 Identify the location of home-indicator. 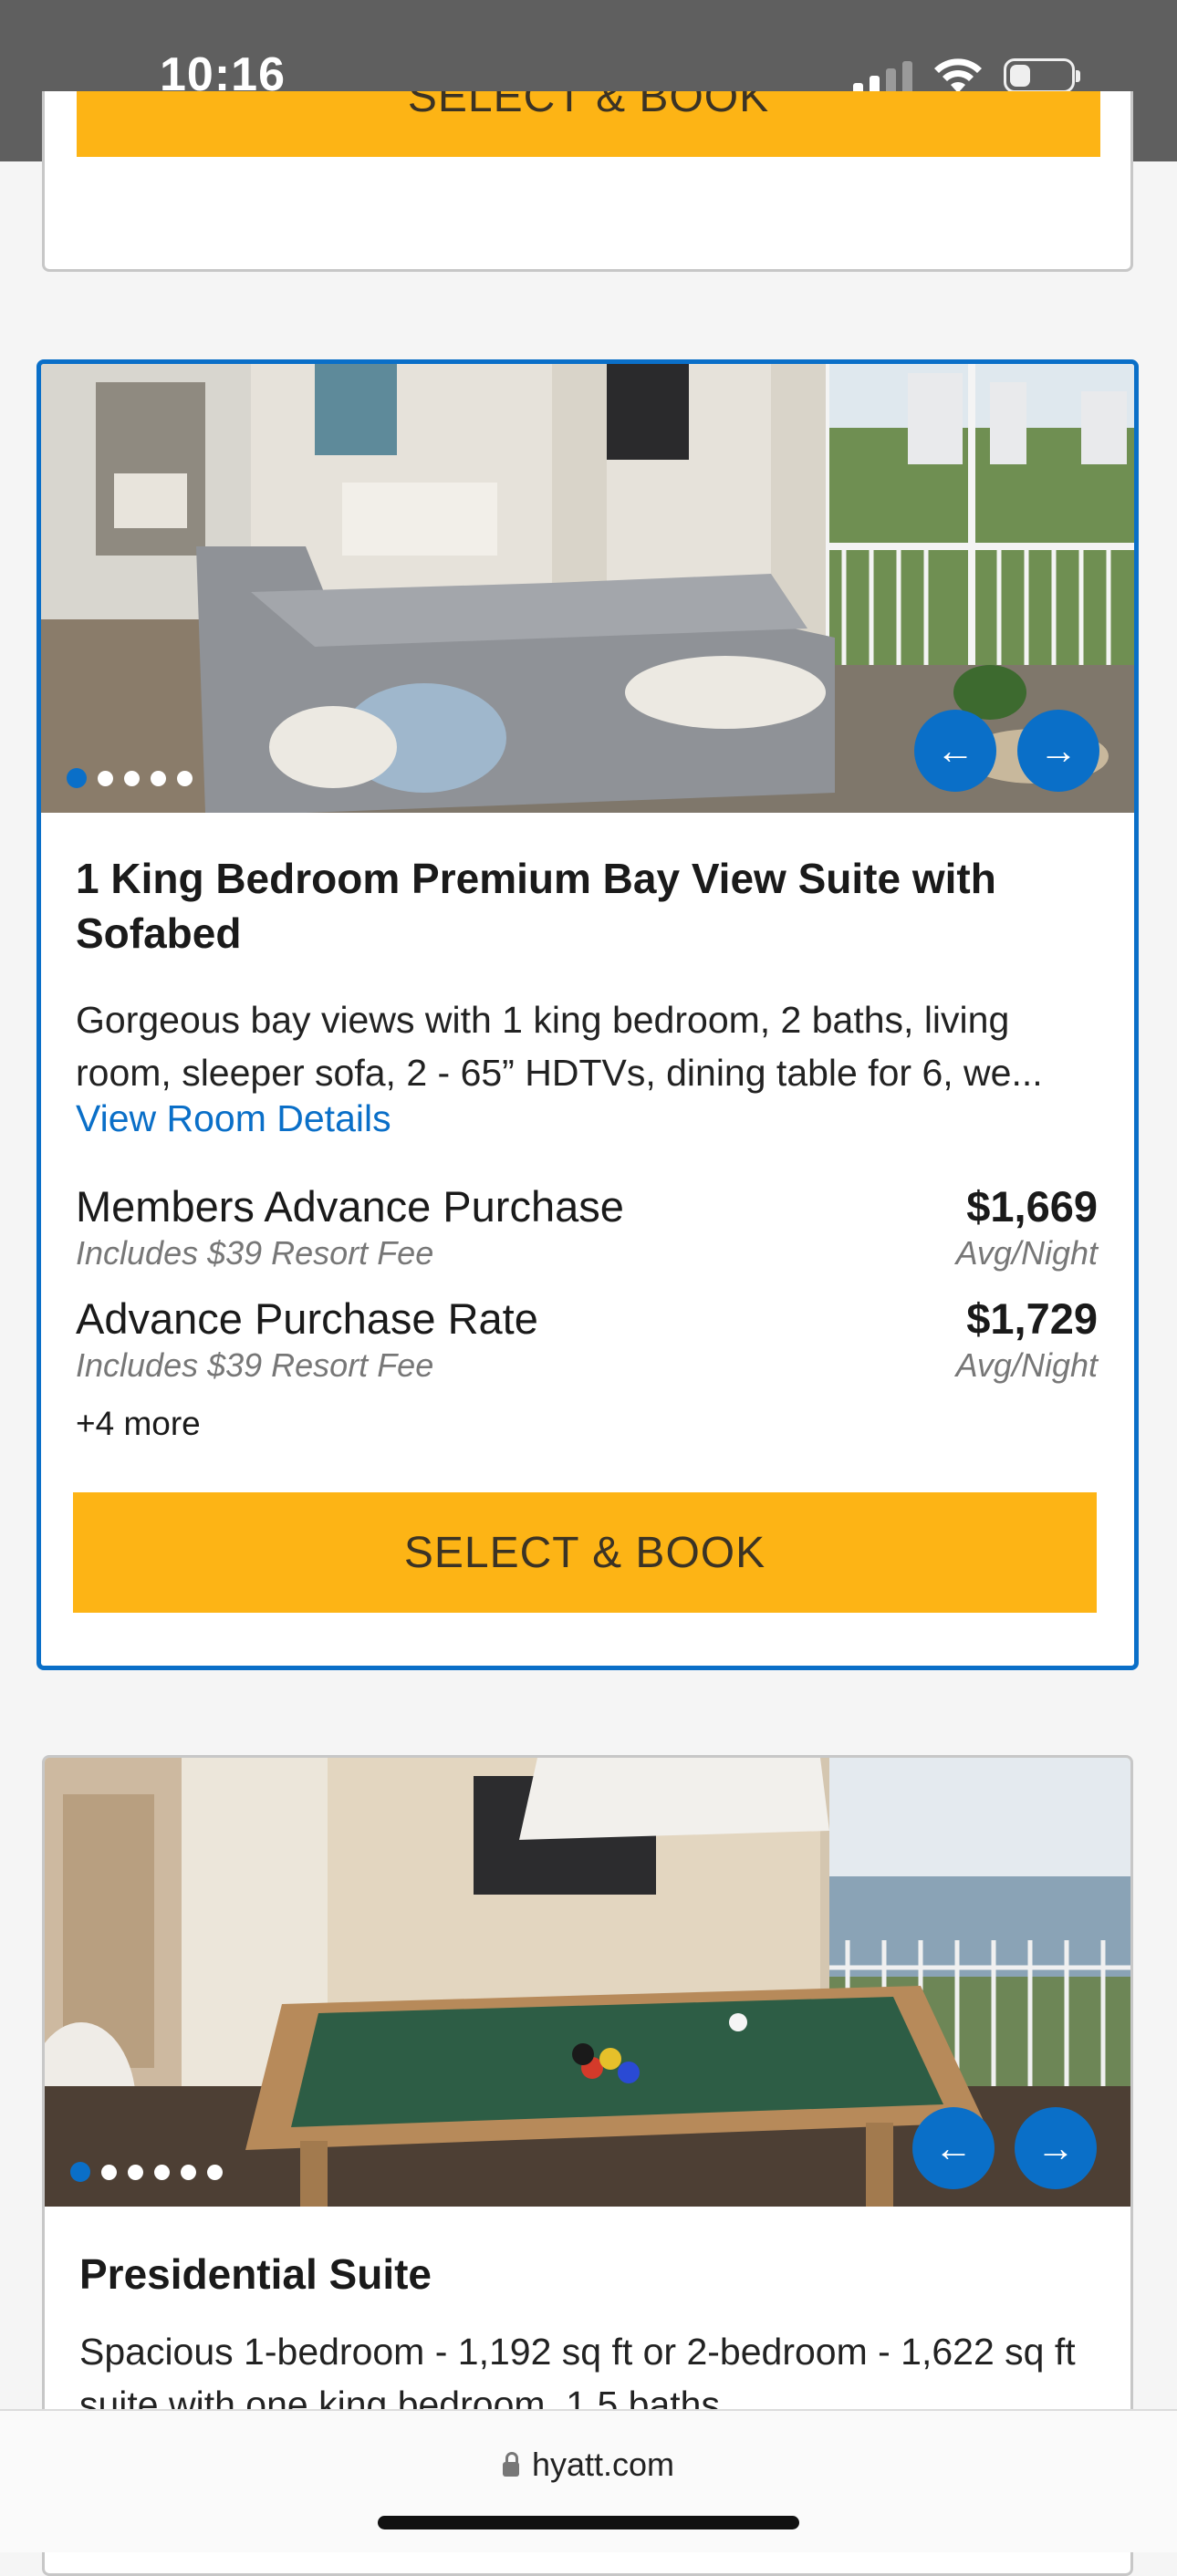
(589, 2523).